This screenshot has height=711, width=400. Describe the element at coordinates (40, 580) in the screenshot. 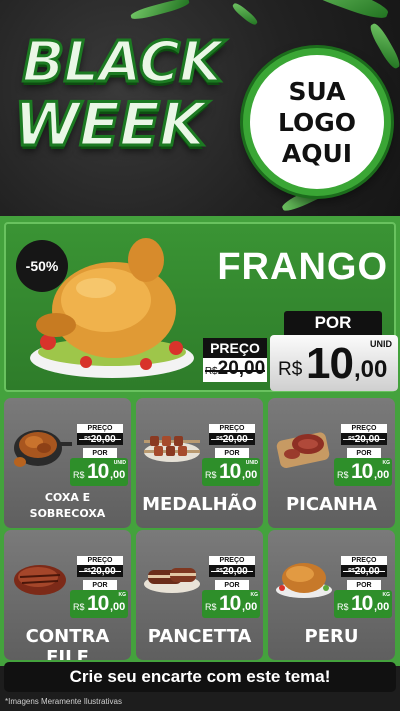

I see `steak-icon` at that location.